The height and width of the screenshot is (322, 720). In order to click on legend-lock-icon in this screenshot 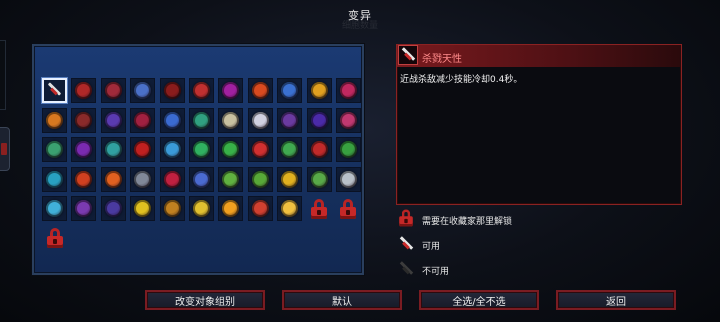, I will do `click(406, 218)`.